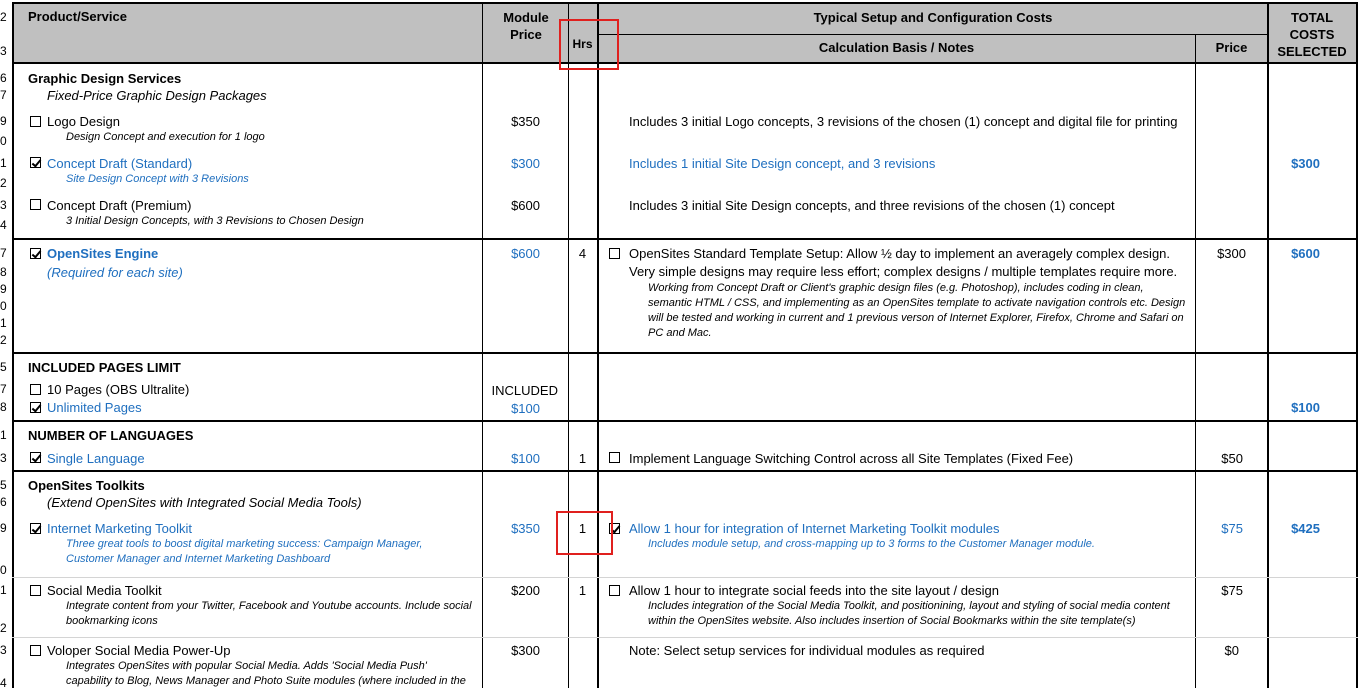 The height and width of the screenshot is (690, 1360). What do you see at coordinates (1305, 528) in the screenshot?
I see `internet-marketing-total: $425` at bounding box center [1305, 528].